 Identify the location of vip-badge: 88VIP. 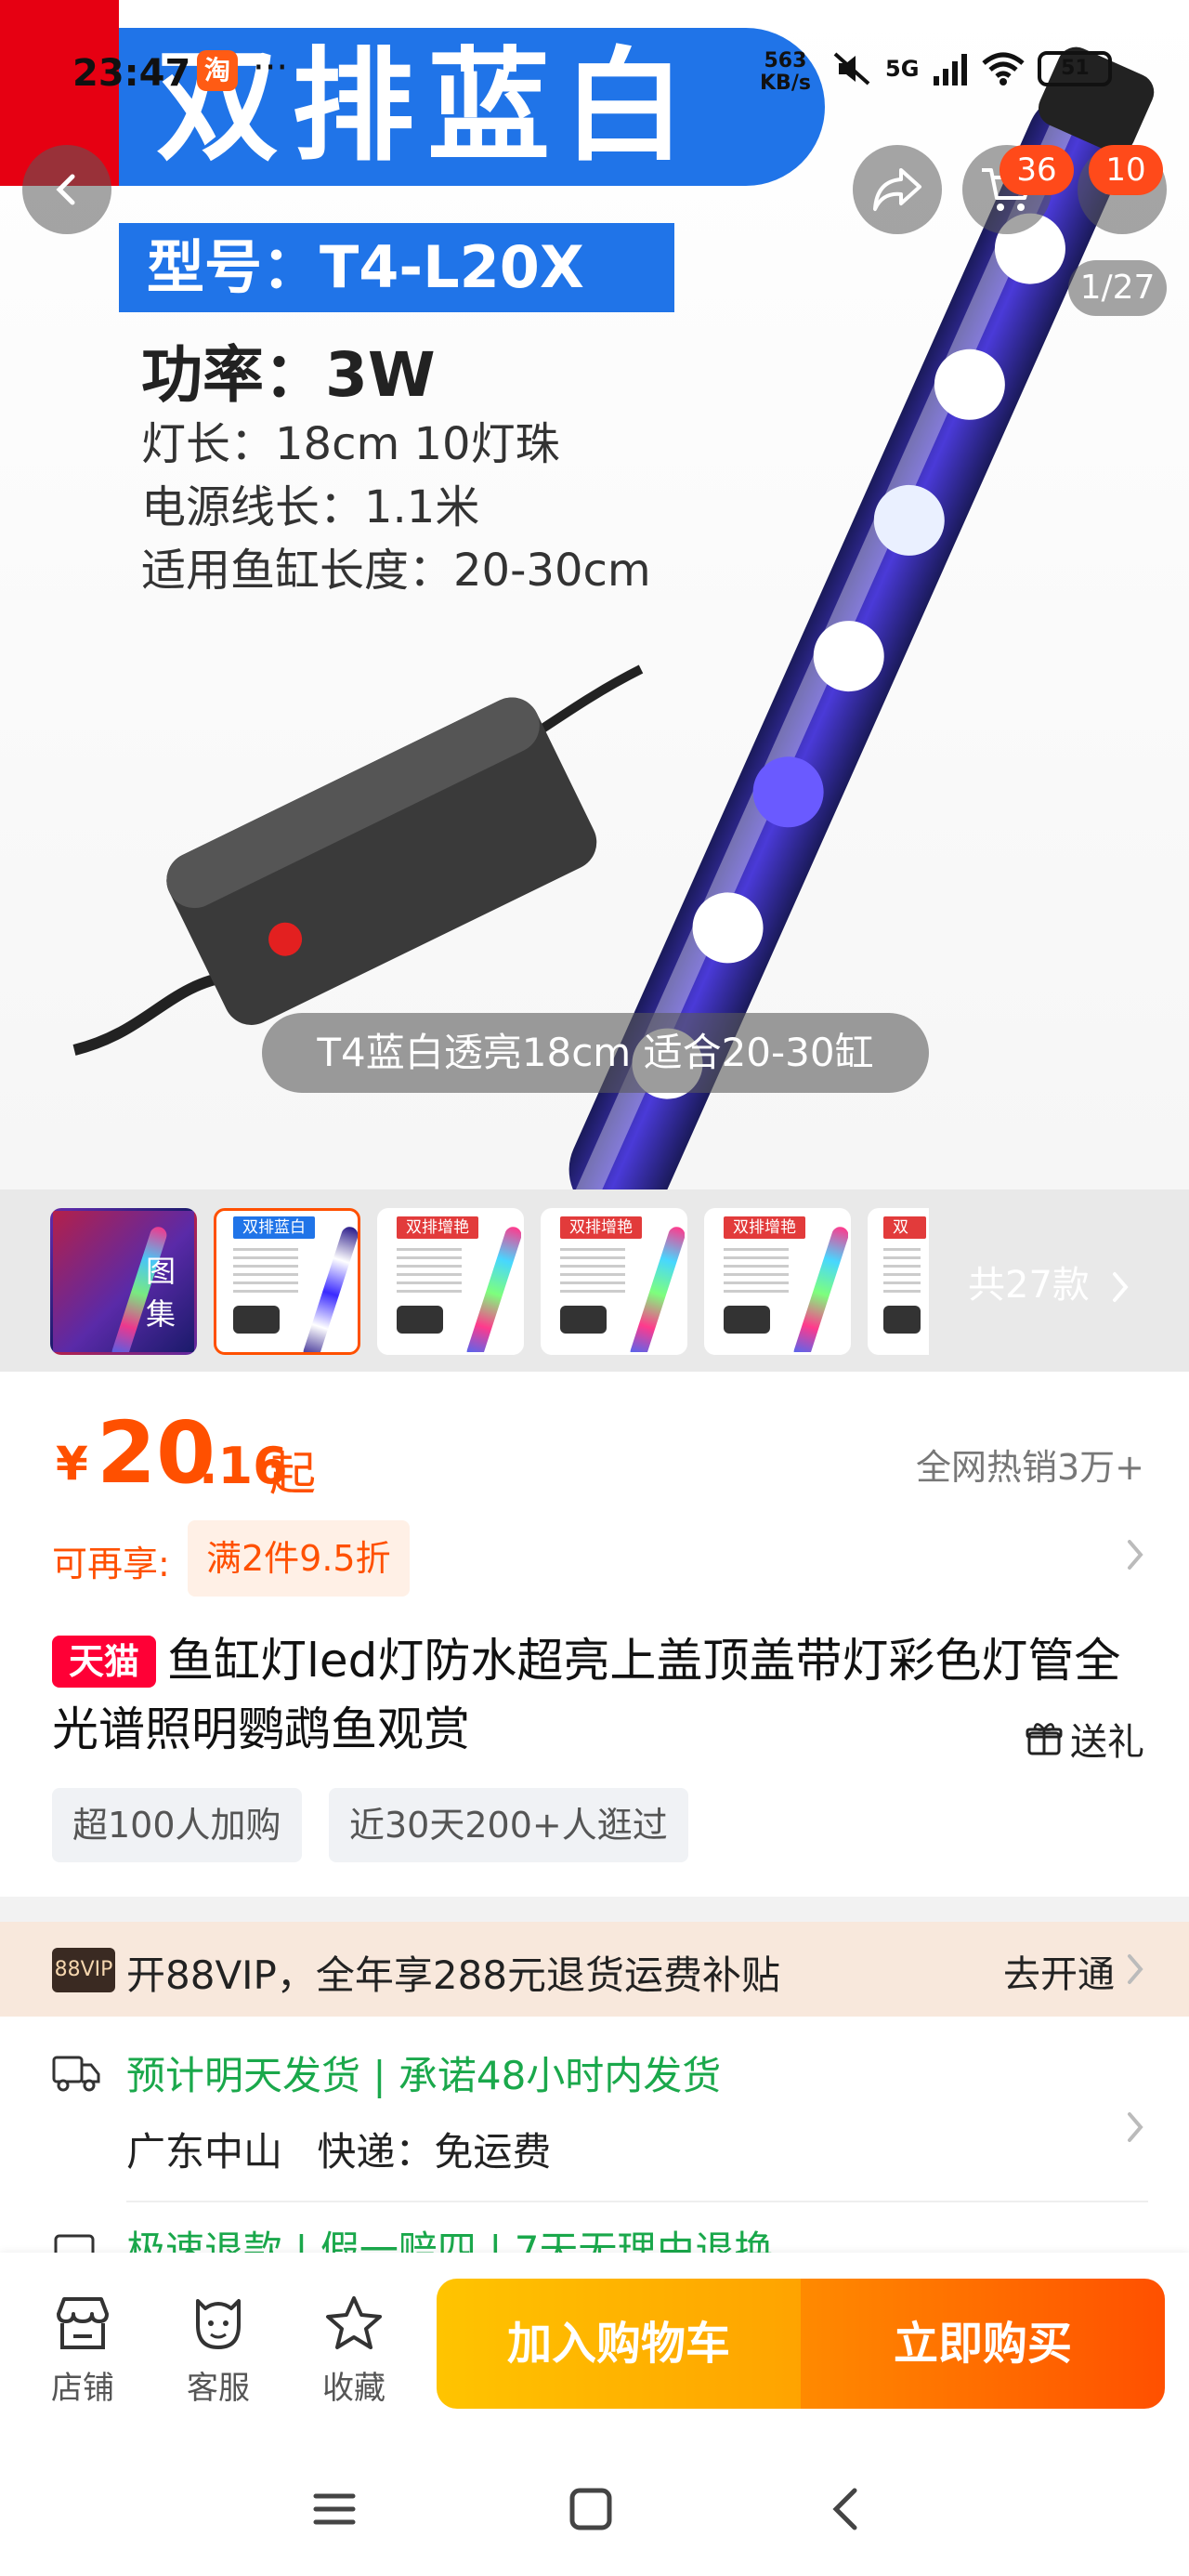
(84, 1970).